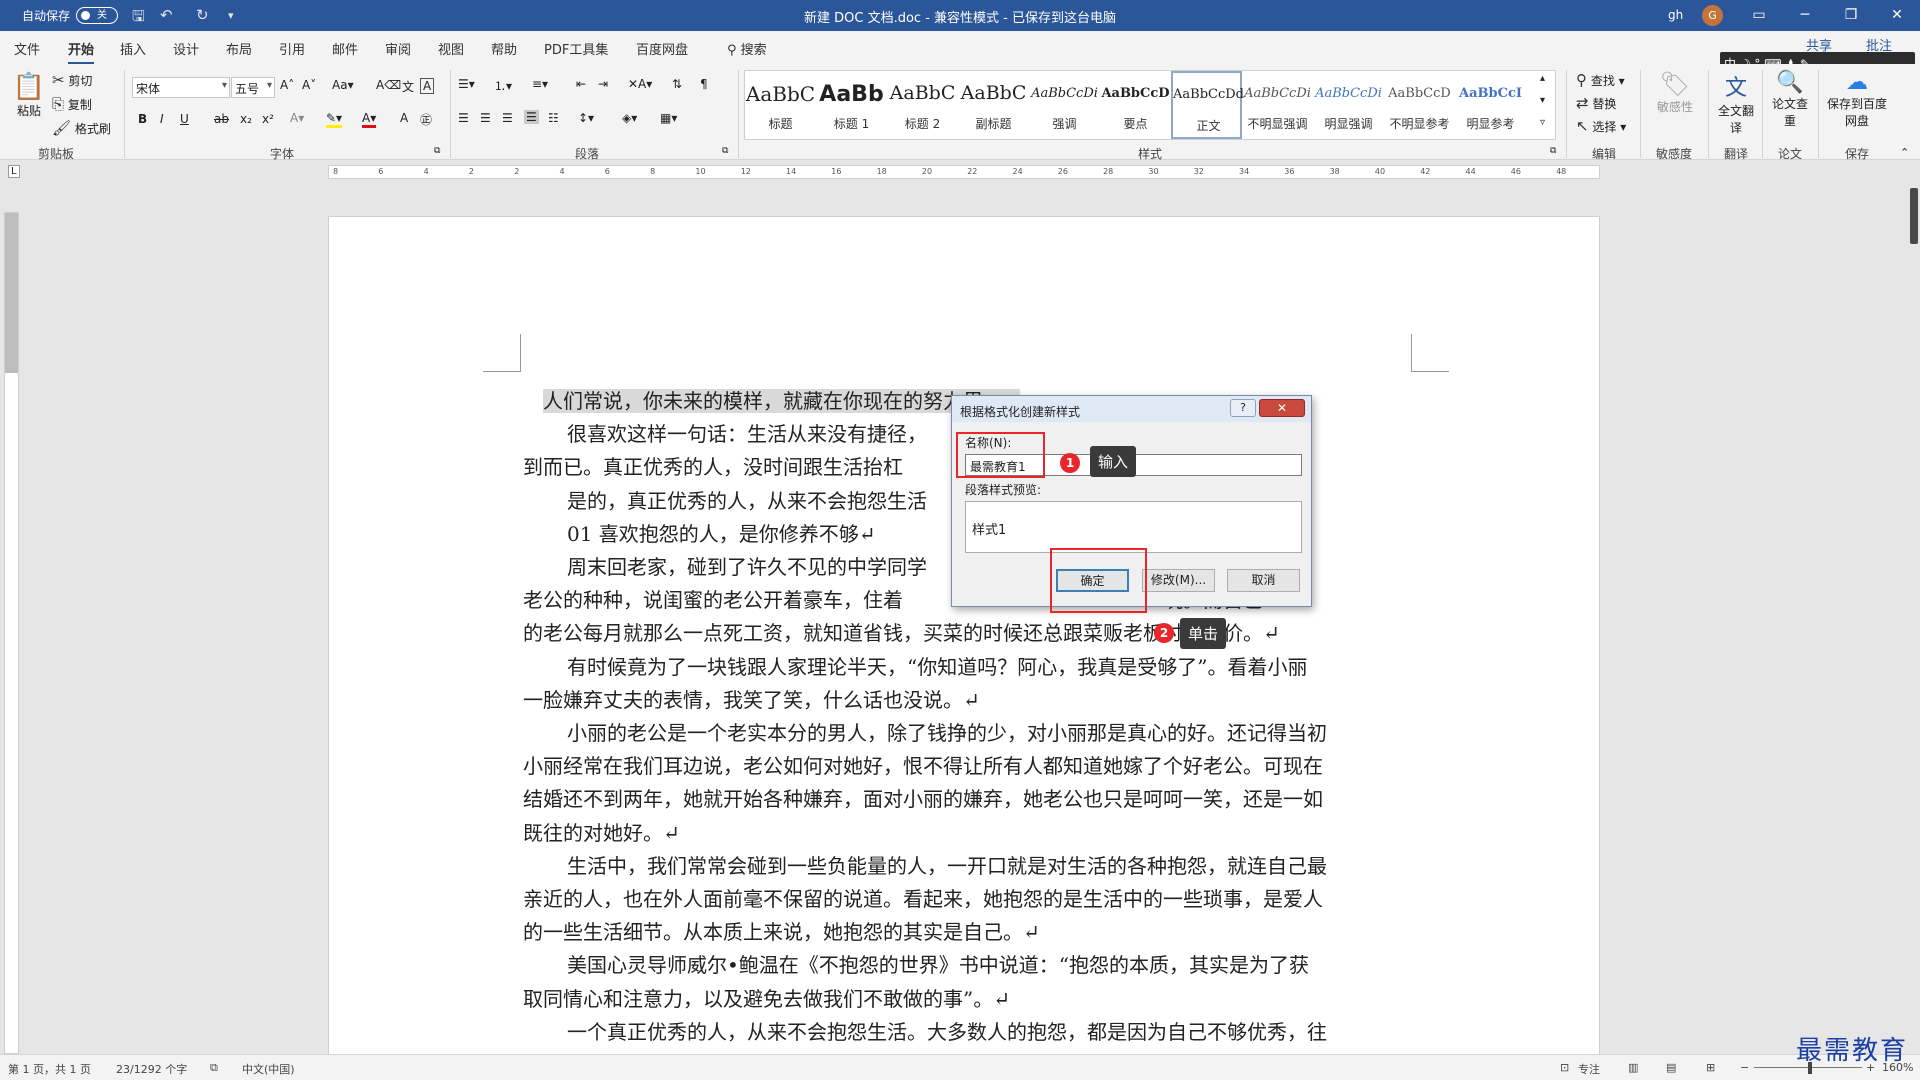 The width and height of the screenshot is (1920, 1080). What do you see at coordinates (1419, 105) in the screenshot?
I see `style-subtle-reference: AaBbCcD 不明显参考` at bounding box center [1419, 105].